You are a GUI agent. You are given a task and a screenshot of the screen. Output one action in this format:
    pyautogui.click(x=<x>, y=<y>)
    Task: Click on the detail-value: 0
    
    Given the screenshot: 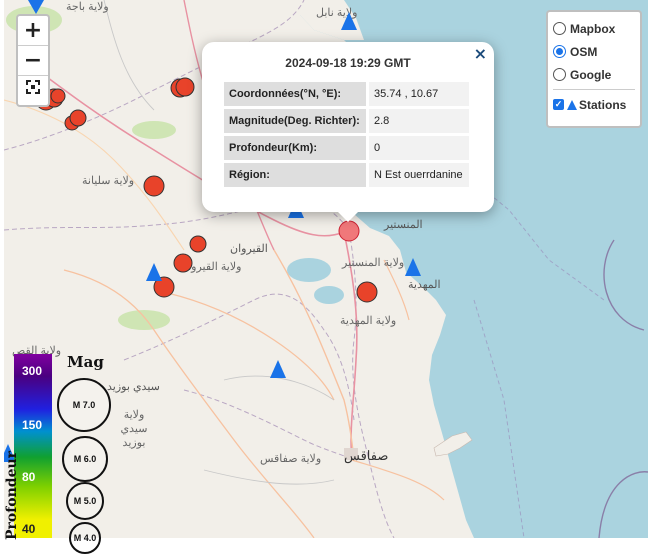 What is the action you would take?
    pyautogui.click(x=419, y=148)
    